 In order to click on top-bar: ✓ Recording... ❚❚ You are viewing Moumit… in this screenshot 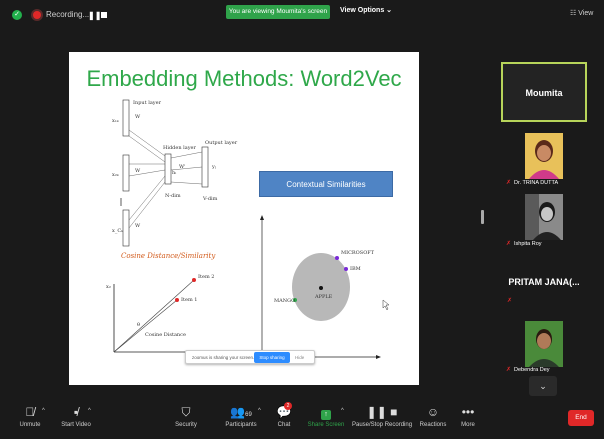, I will do `click(302, 14)`.